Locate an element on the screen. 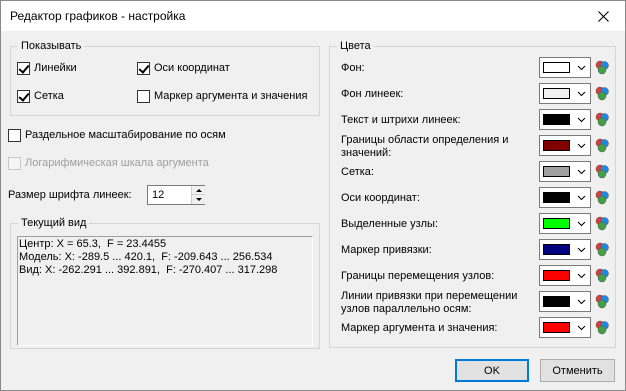  font-size-spinner: 12 is located at coordinates (176, 195).